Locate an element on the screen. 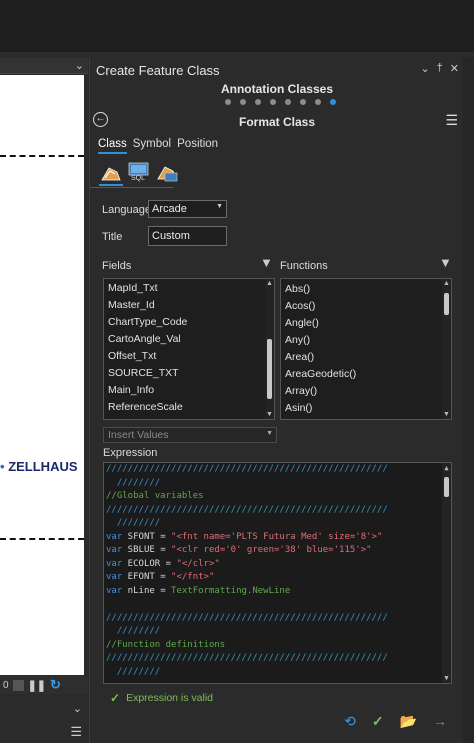  function-list-item: Acos() is located at coordinates (366, 306).